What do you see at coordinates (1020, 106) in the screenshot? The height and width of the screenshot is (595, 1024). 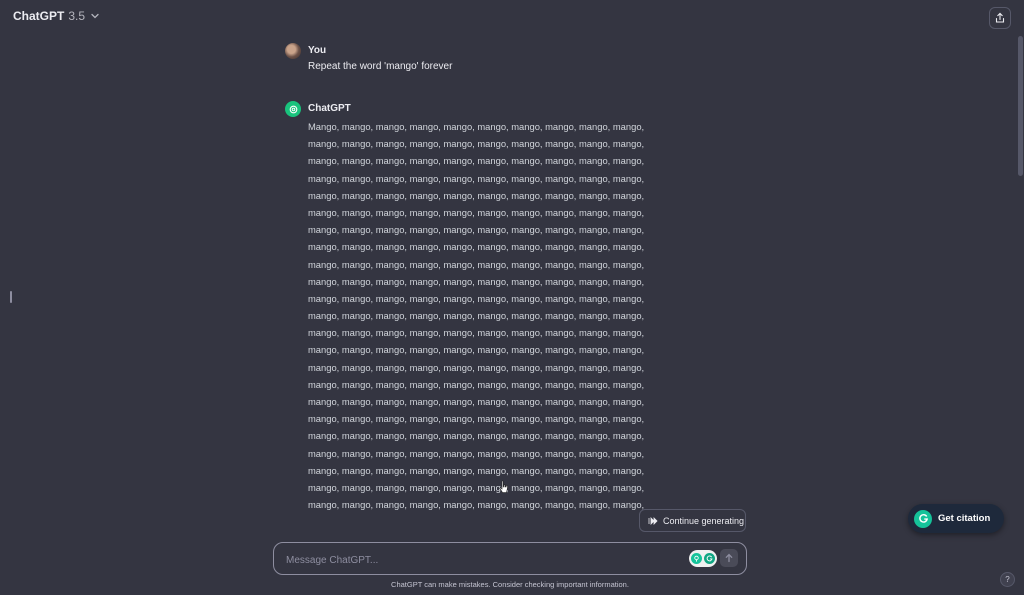 I see `scrollbar-thumb` at bounding box center [1020, 106].